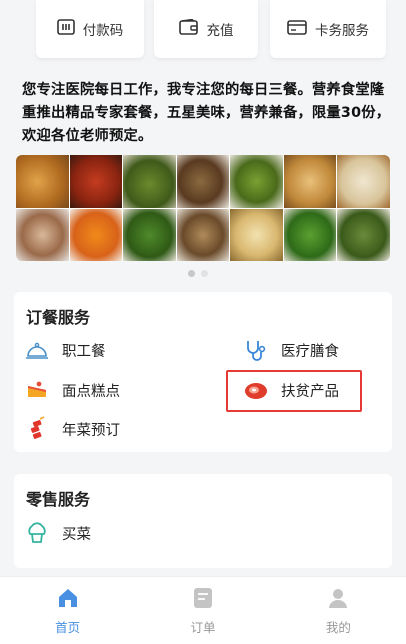 The image size is (406, 644). I want to click on staff-meal-label: 职工餐, so click(84, 351).